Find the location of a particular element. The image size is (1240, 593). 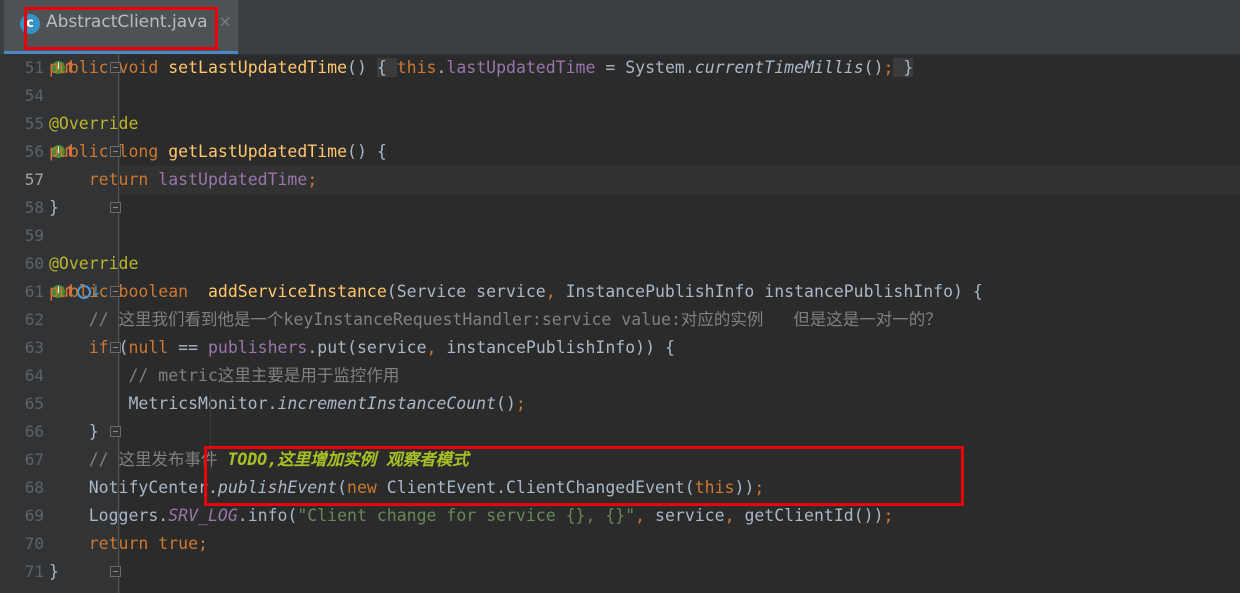

code-line-54: 54 is located at coordinates (620, 96).